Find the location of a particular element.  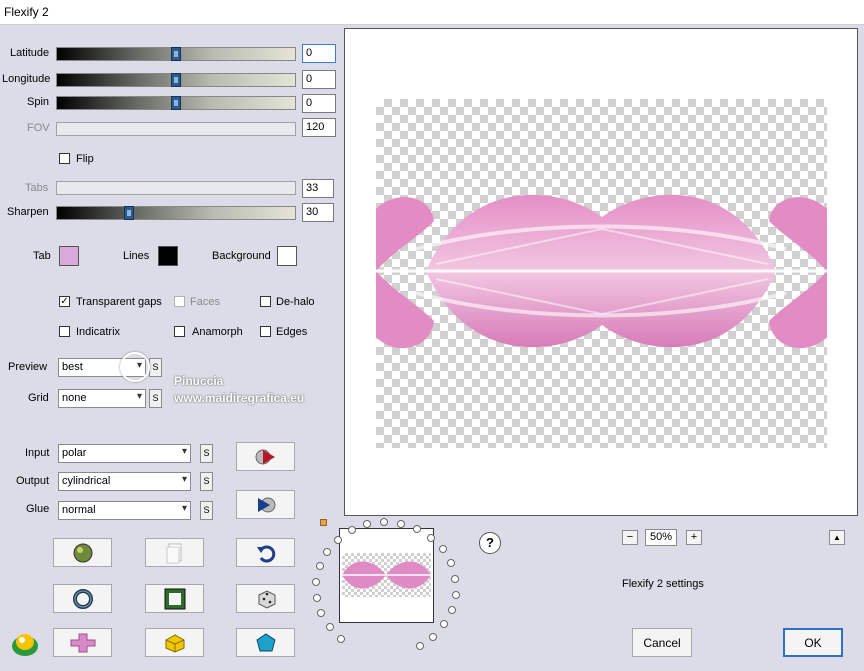

grid-s-button: S is located at coordinates (155, 398).